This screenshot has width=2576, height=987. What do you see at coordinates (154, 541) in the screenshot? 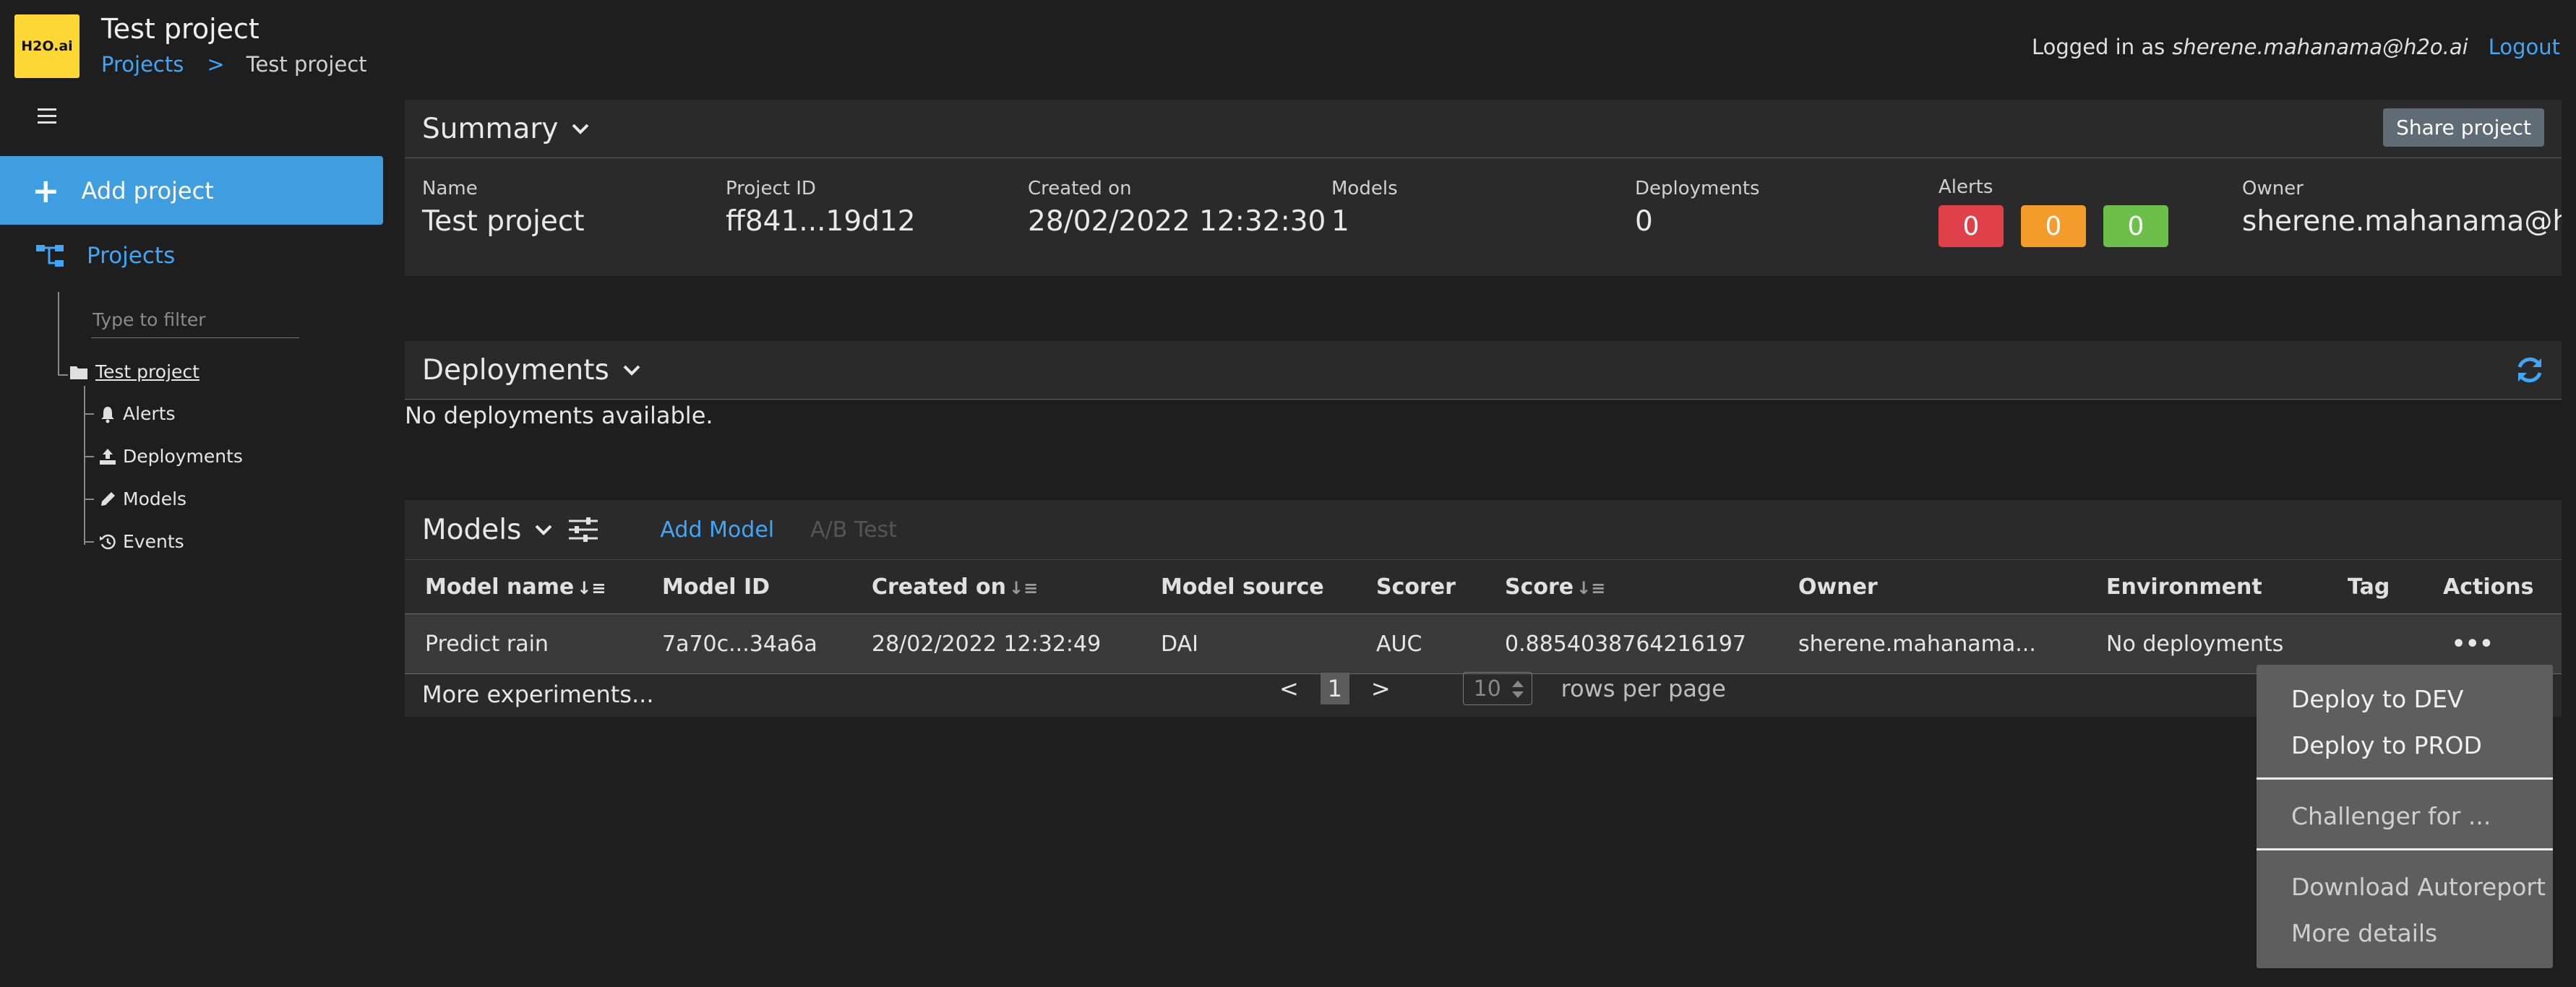
I see `tree-item-label: Events` at bounding box center [154, 541].